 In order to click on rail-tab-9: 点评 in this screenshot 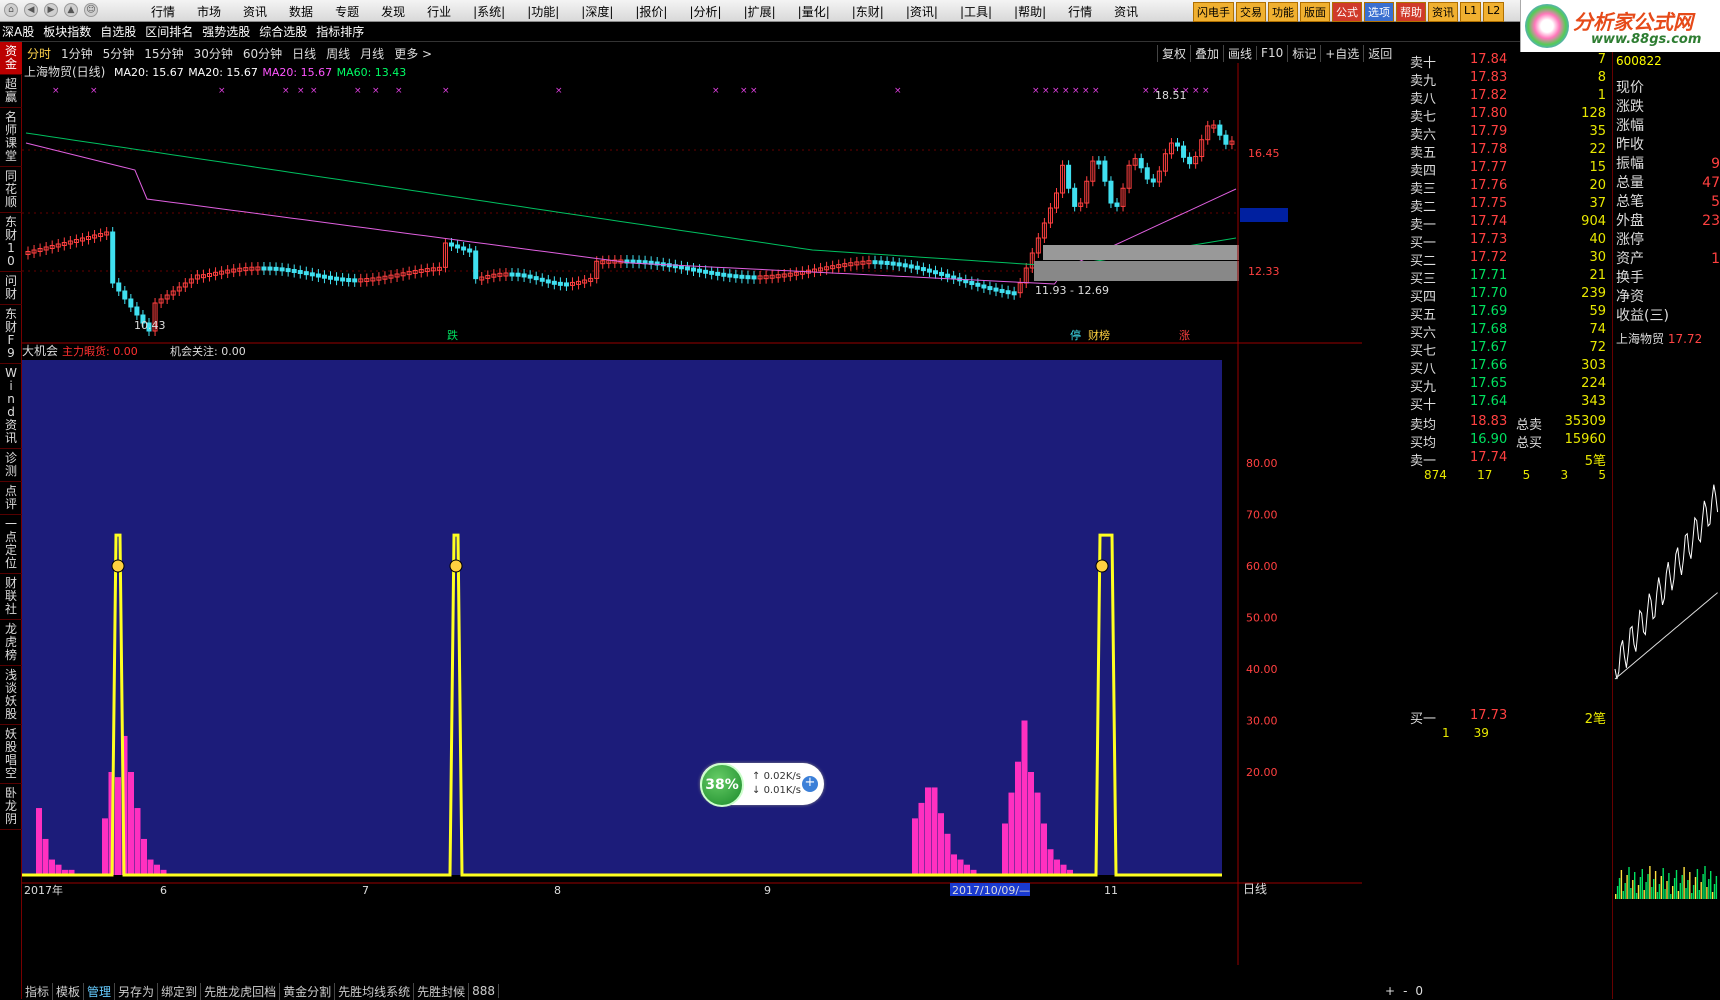, I will do `click(11, 498)`.